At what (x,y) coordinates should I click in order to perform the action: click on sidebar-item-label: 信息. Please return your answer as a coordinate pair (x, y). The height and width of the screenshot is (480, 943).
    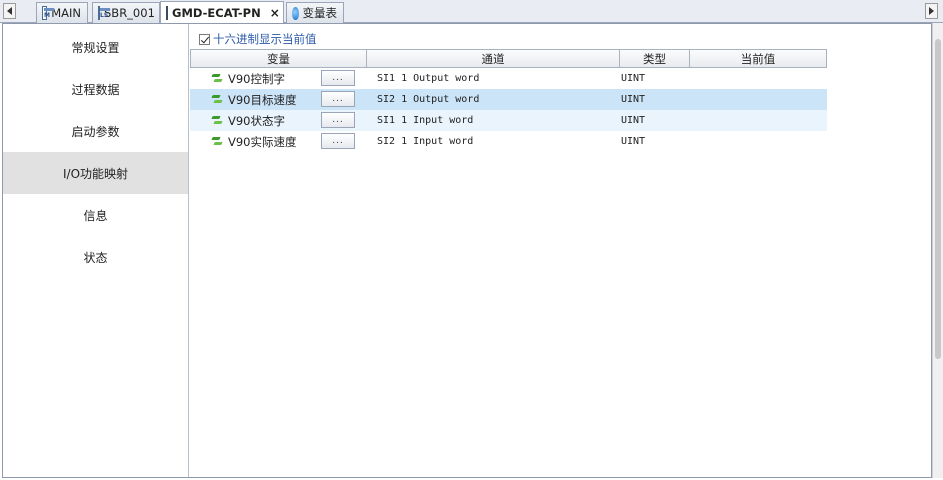
    Looking at the image, I should click on (95, 215).